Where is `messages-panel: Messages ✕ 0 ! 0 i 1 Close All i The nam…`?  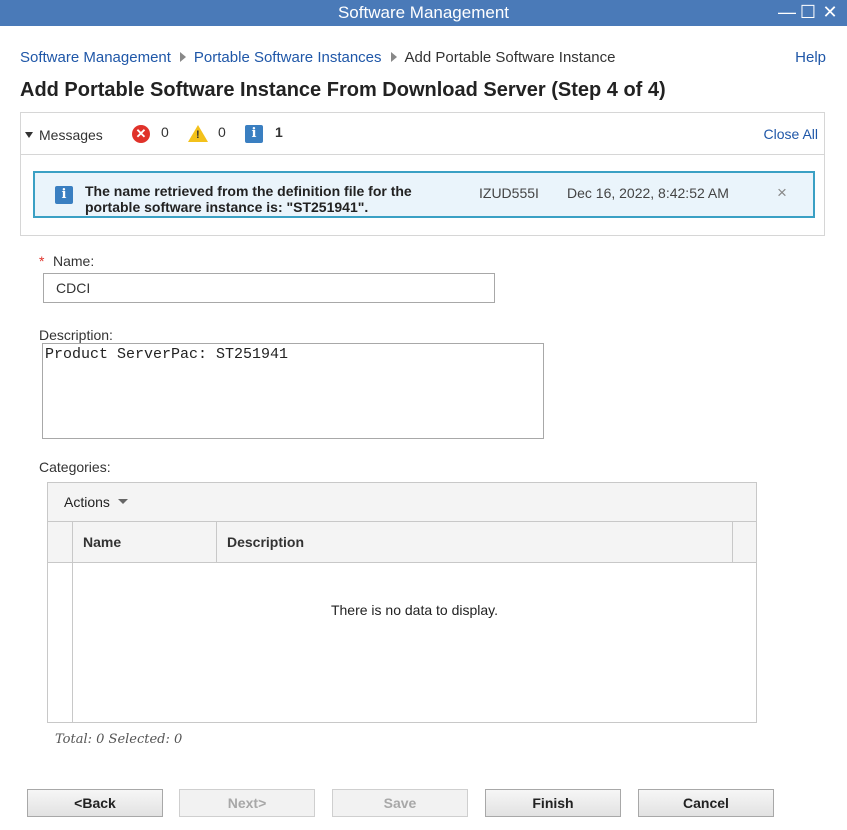 messages-panel: Messages ✕ 0 ! 0 i 1 Close All i The nam… is located at coordinates (422, 174).